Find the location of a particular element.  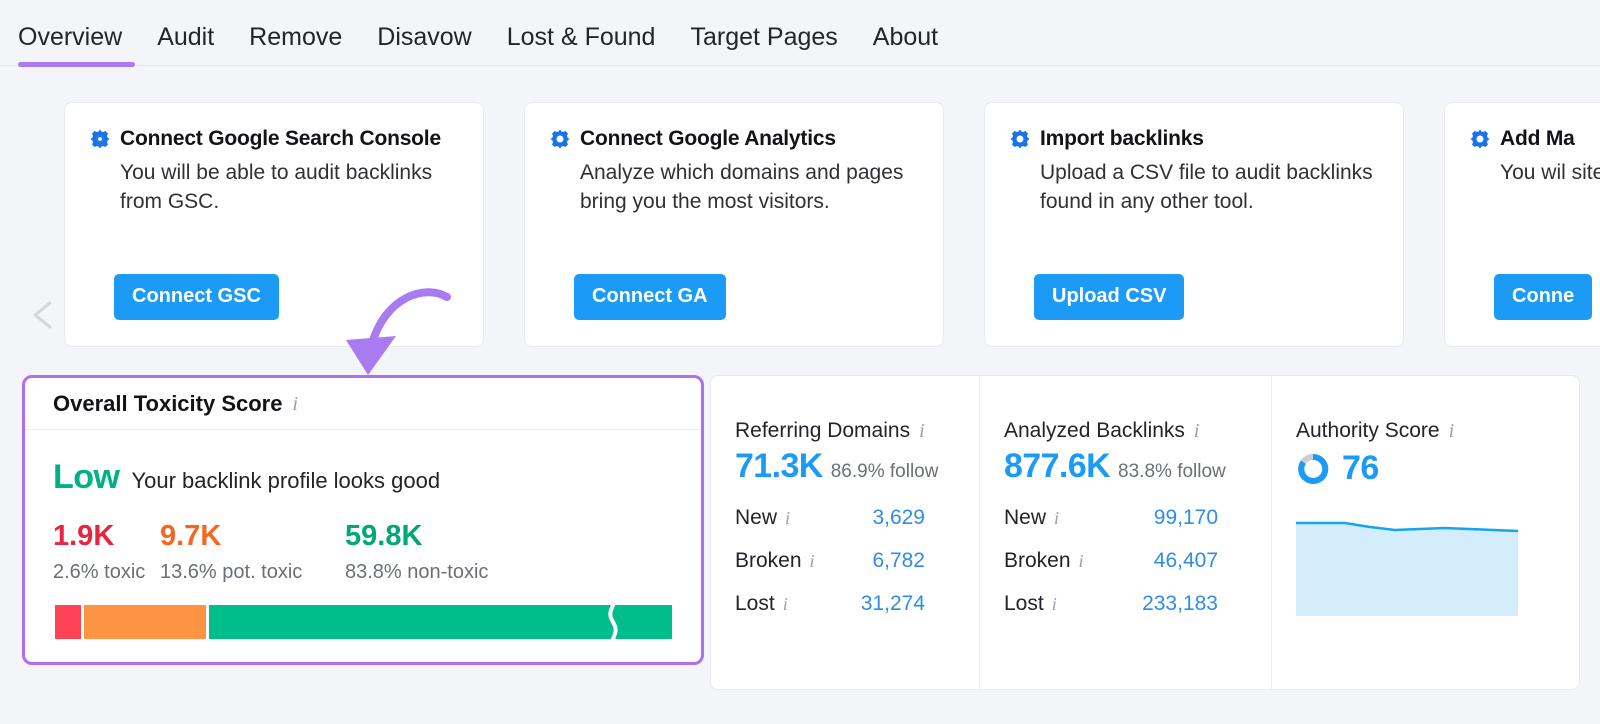

tab-audit: Audit is located at coordinates (194, 37).